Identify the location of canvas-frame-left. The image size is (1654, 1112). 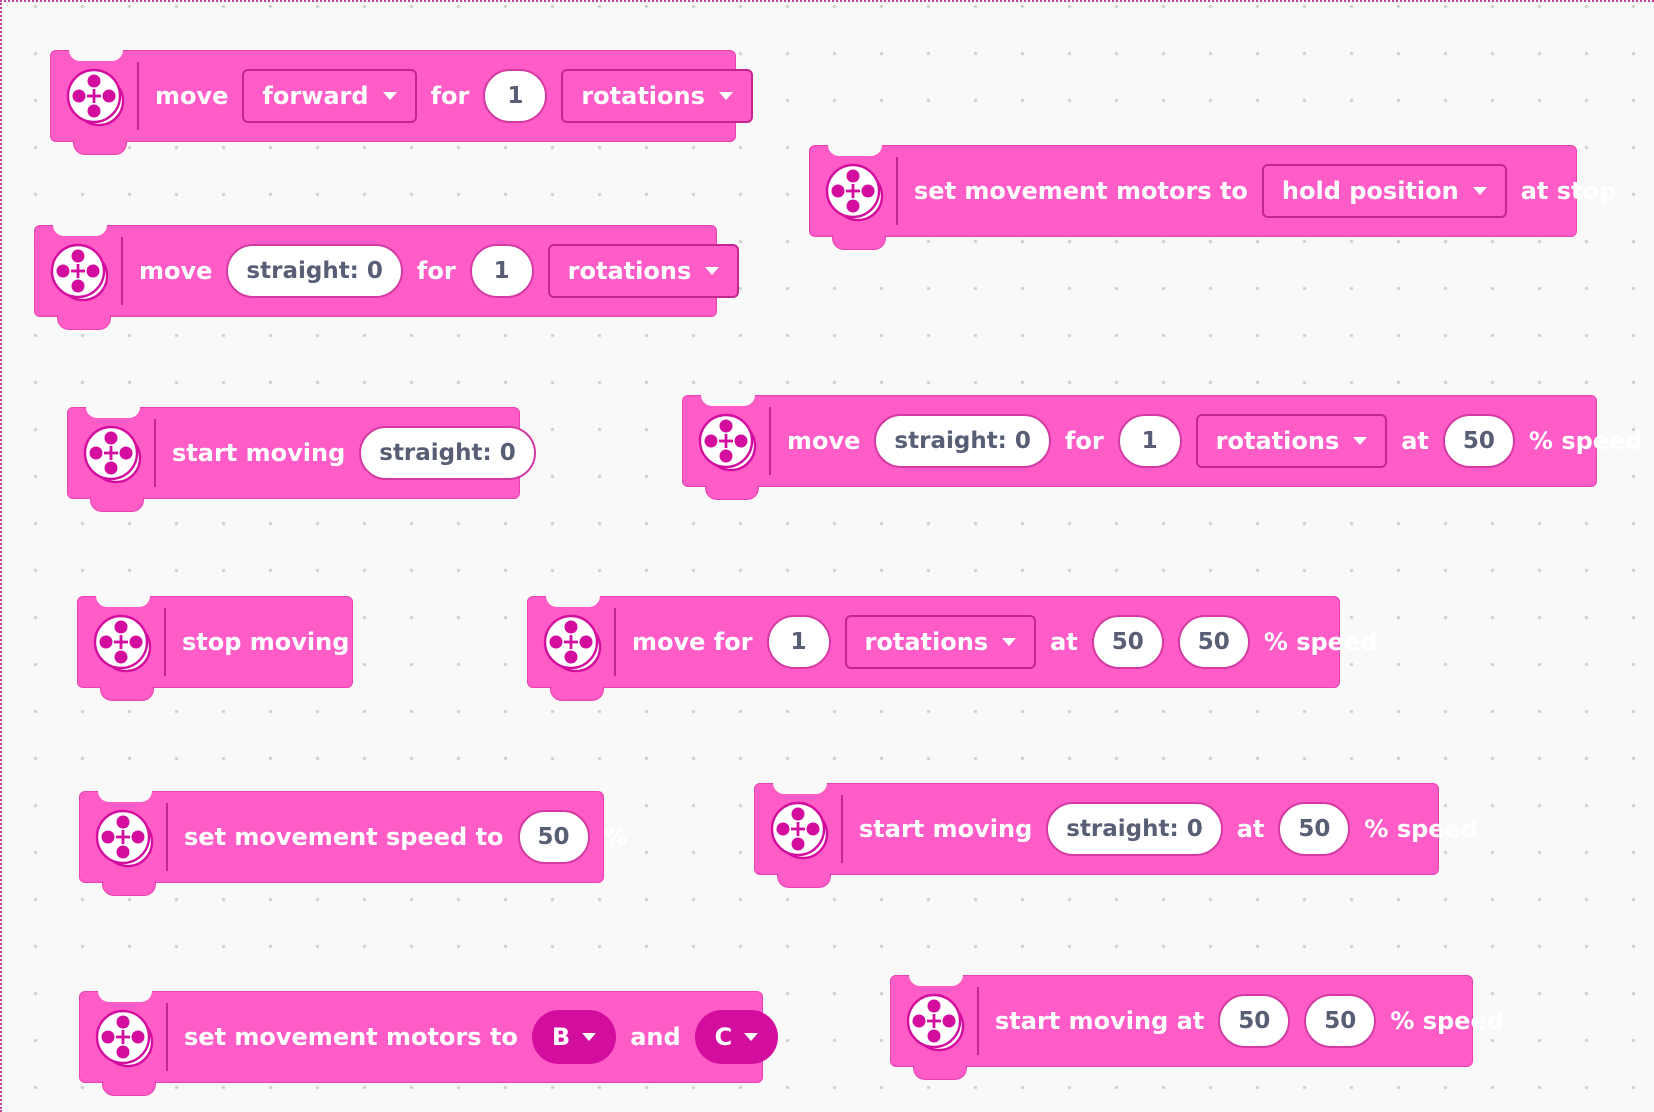
(1, 556).